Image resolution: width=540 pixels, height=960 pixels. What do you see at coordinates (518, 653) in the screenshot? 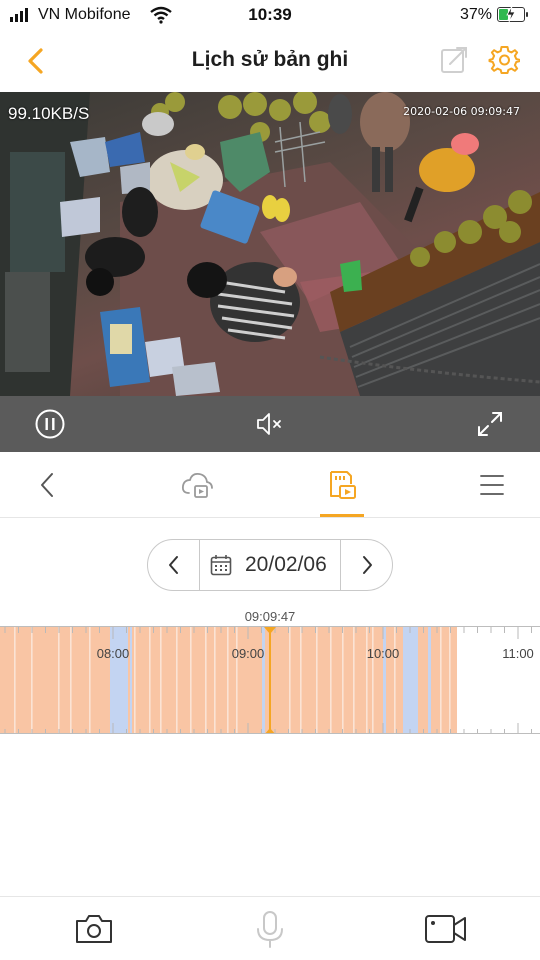
I see `timeline-hour-label: 11:00` at bounding box center [518, 653].